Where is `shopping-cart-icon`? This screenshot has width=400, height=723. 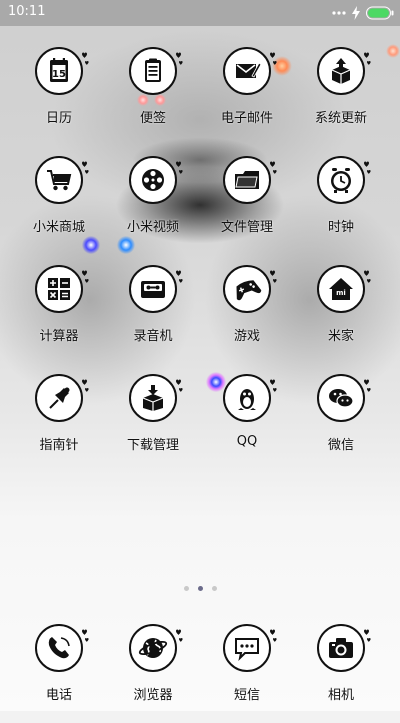 shopping-cart-icon is located at coordinates (59, 180).